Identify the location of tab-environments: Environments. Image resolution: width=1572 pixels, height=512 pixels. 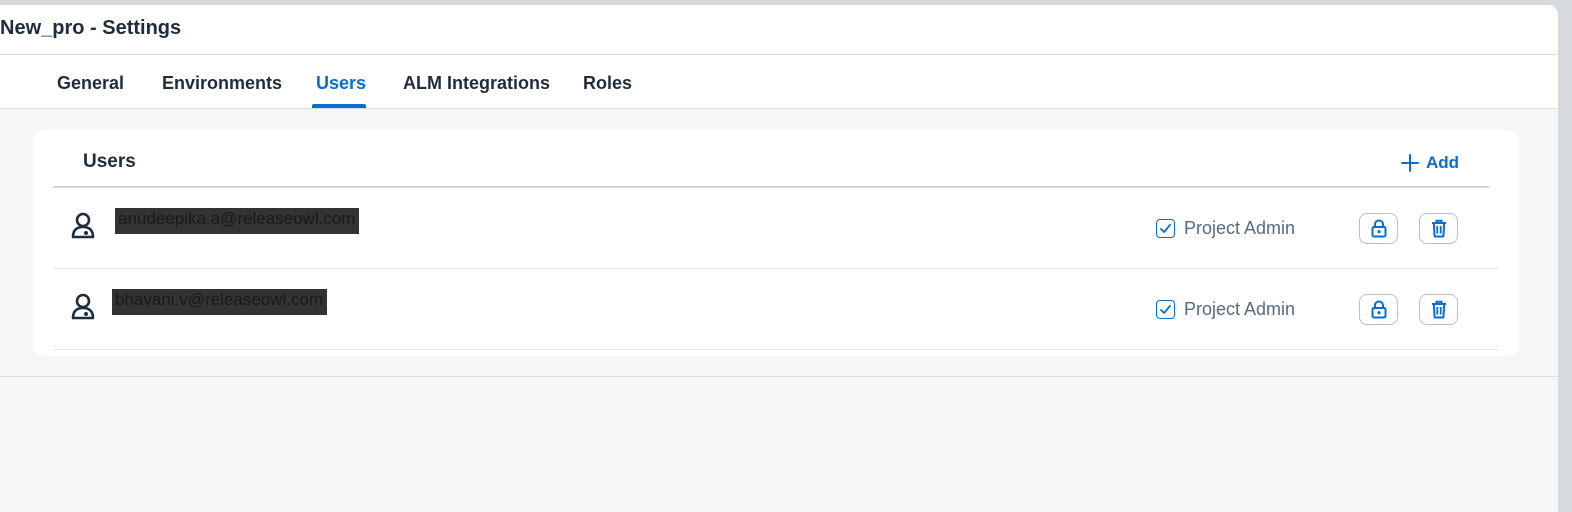
(222, 81).